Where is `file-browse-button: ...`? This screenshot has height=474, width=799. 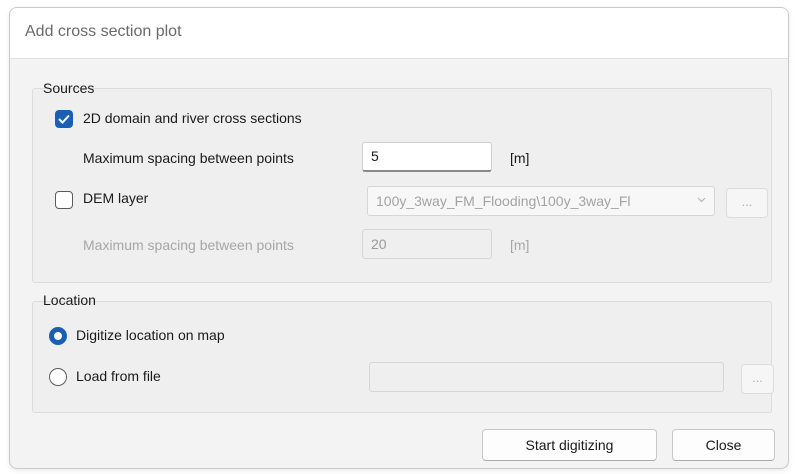
file-browse-button: ... is located at coordinates (757, 379).